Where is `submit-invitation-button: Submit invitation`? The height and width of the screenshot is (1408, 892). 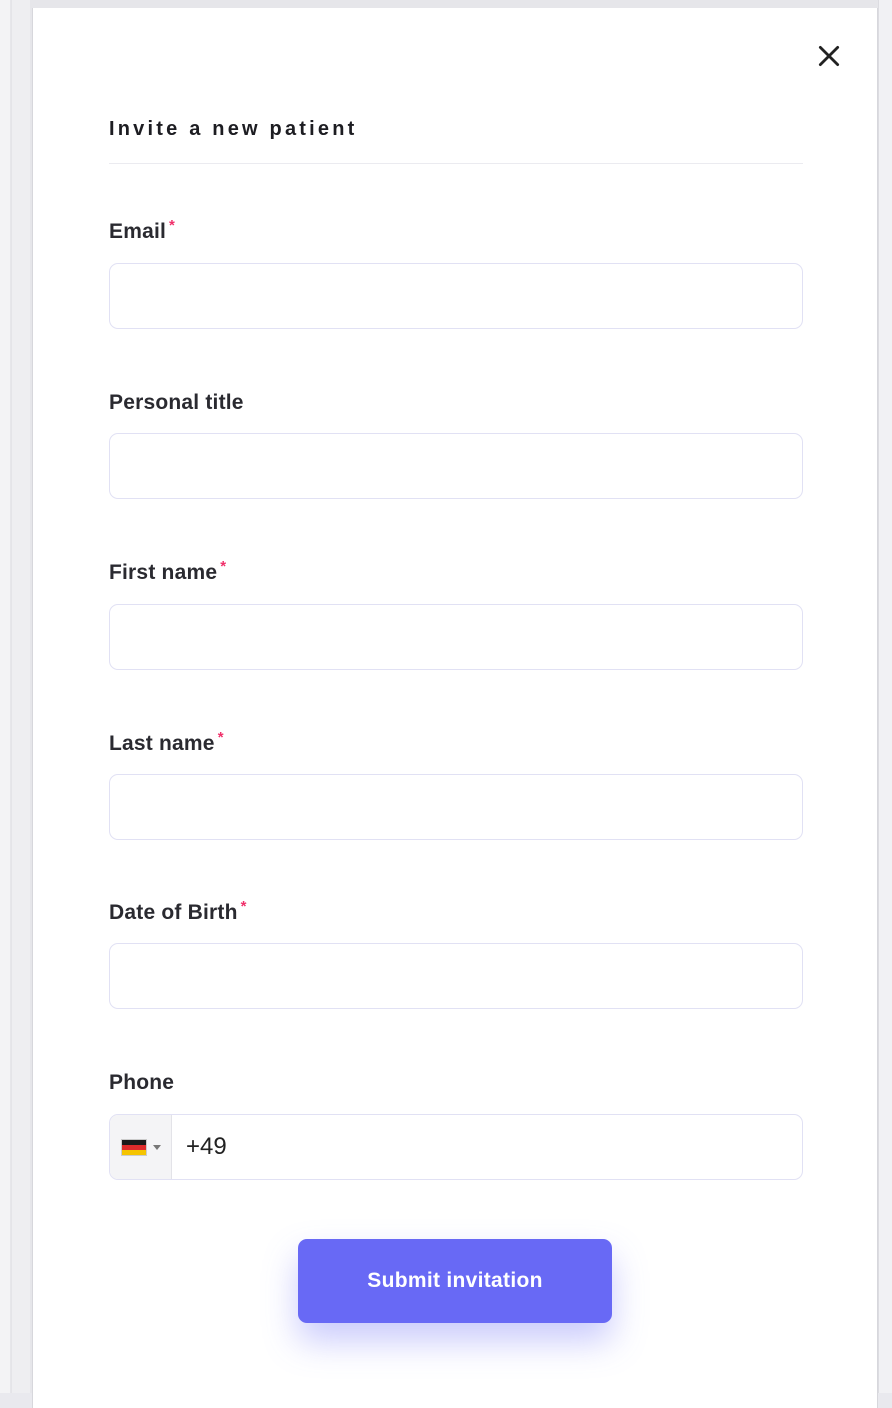
submit-invitation-button: Submit invitation is located at coordinates (455, 1281).